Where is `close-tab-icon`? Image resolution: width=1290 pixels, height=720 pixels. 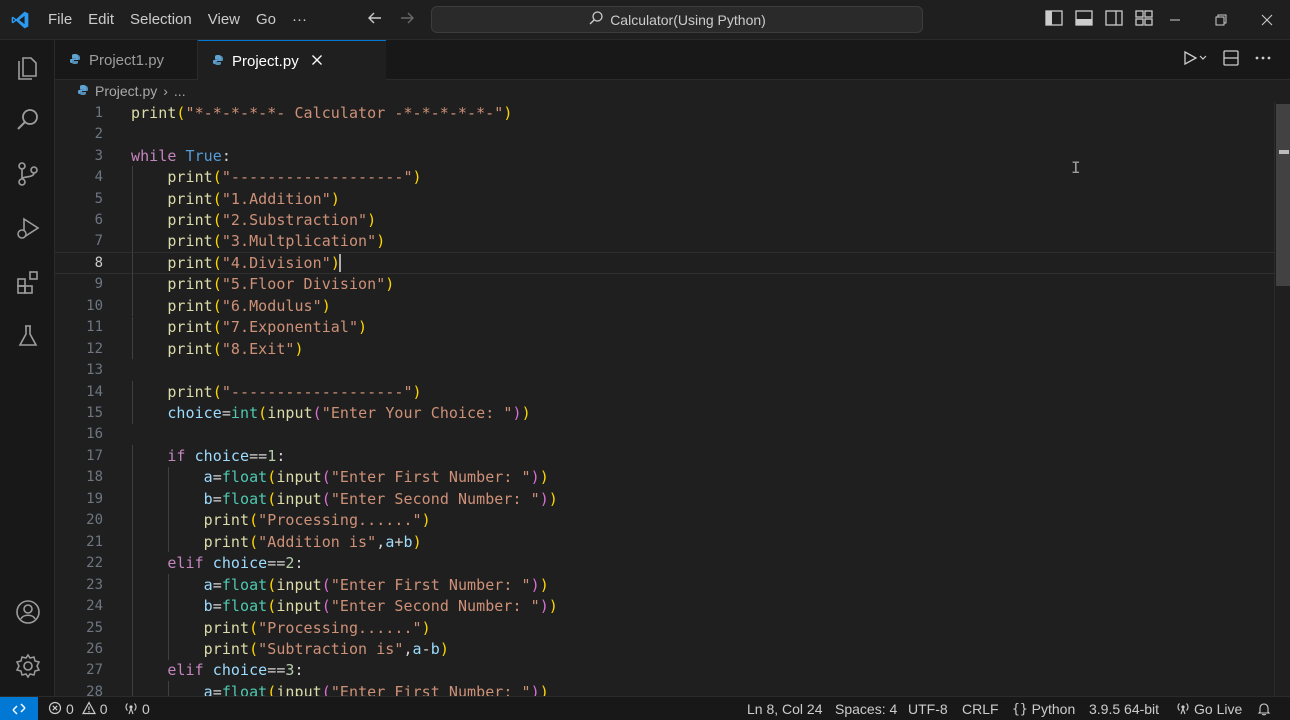 close-tab-icon is located at coordinates (317, 61).